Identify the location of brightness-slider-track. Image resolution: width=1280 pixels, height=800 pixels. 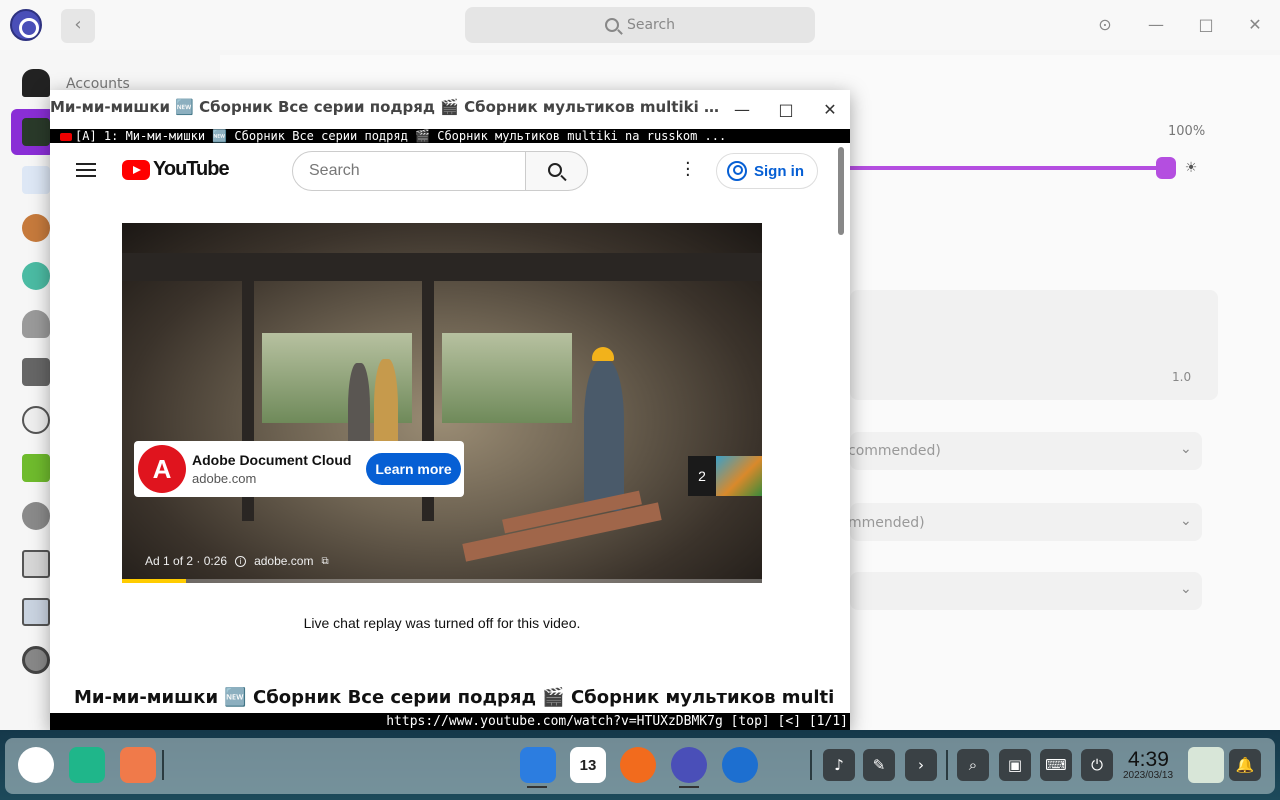
(1005, 168).